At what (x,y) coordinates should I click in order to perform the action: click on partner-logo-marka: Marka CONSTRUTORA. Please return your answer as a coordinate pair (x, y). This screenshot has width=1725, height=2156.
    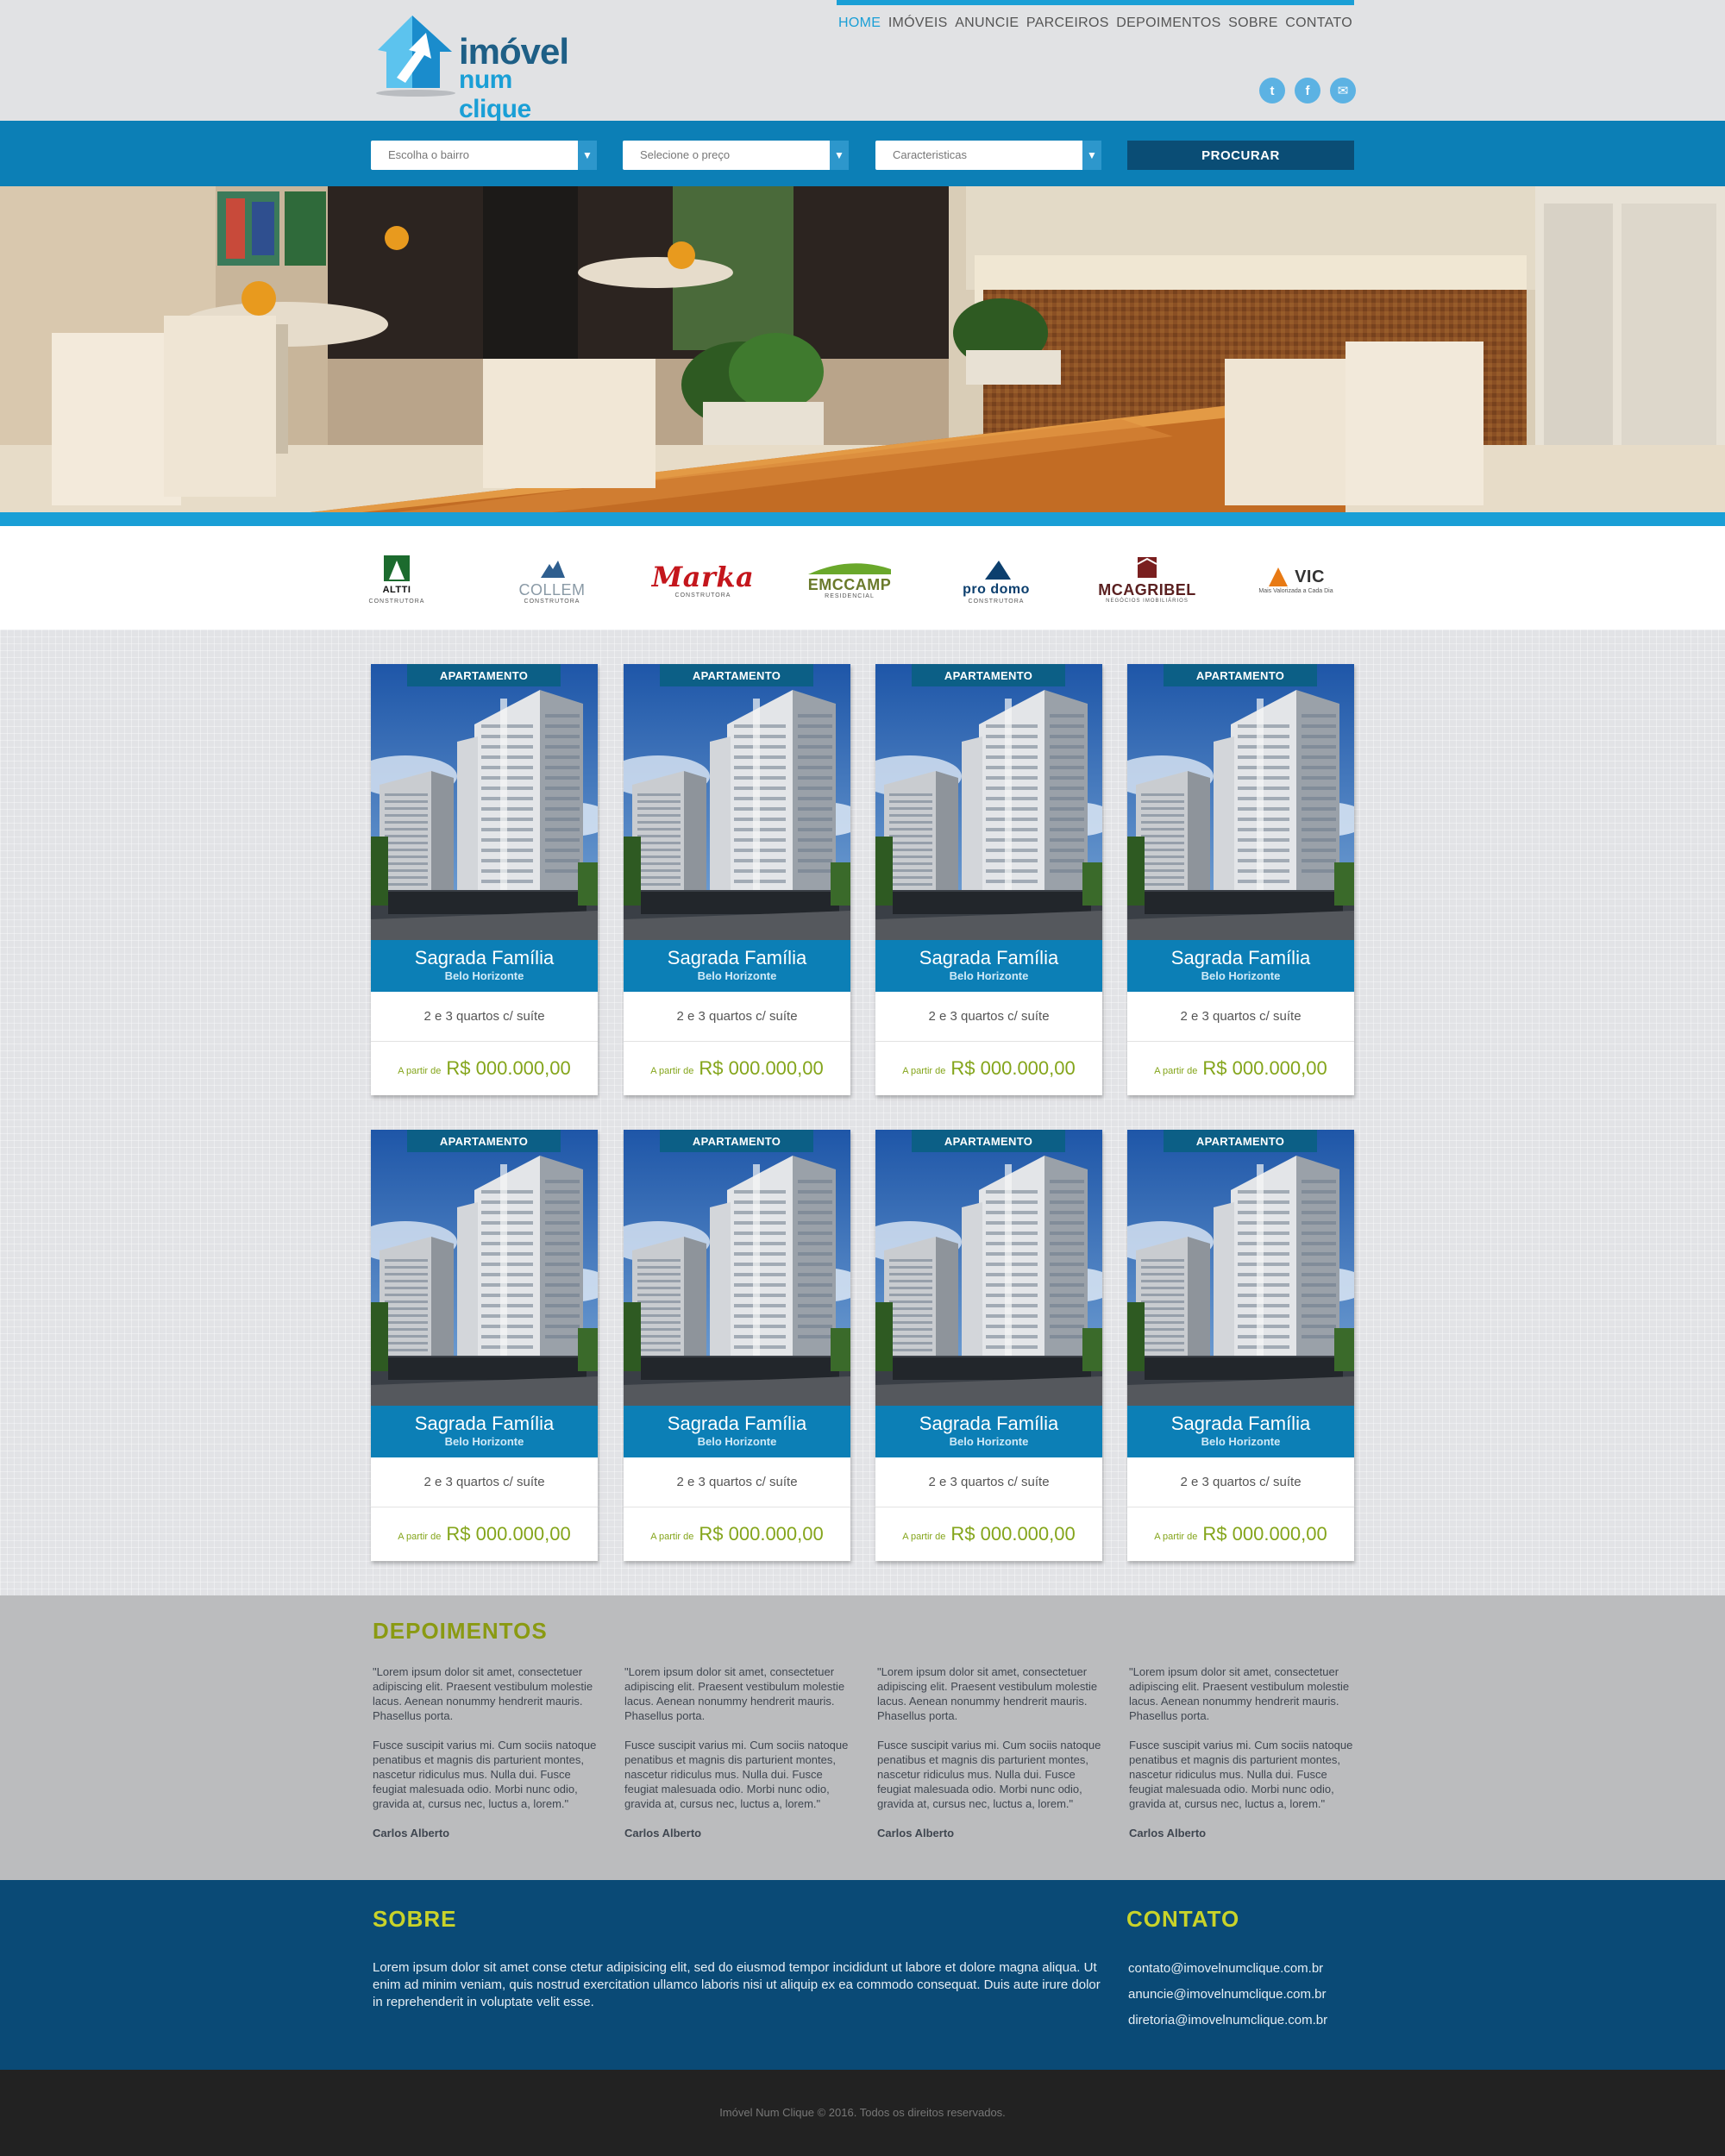
    Looking at the image, I should click on (703, 579).